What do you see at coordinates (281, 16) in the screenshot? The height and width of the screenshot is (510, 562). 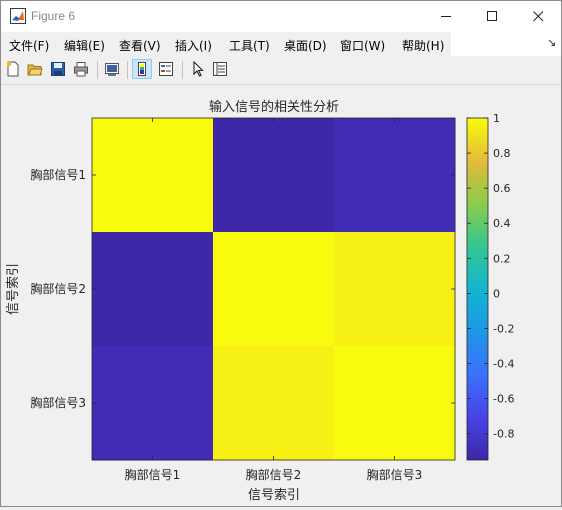 I see `title-bar: Figure 6` at bounding box center [281, 16].